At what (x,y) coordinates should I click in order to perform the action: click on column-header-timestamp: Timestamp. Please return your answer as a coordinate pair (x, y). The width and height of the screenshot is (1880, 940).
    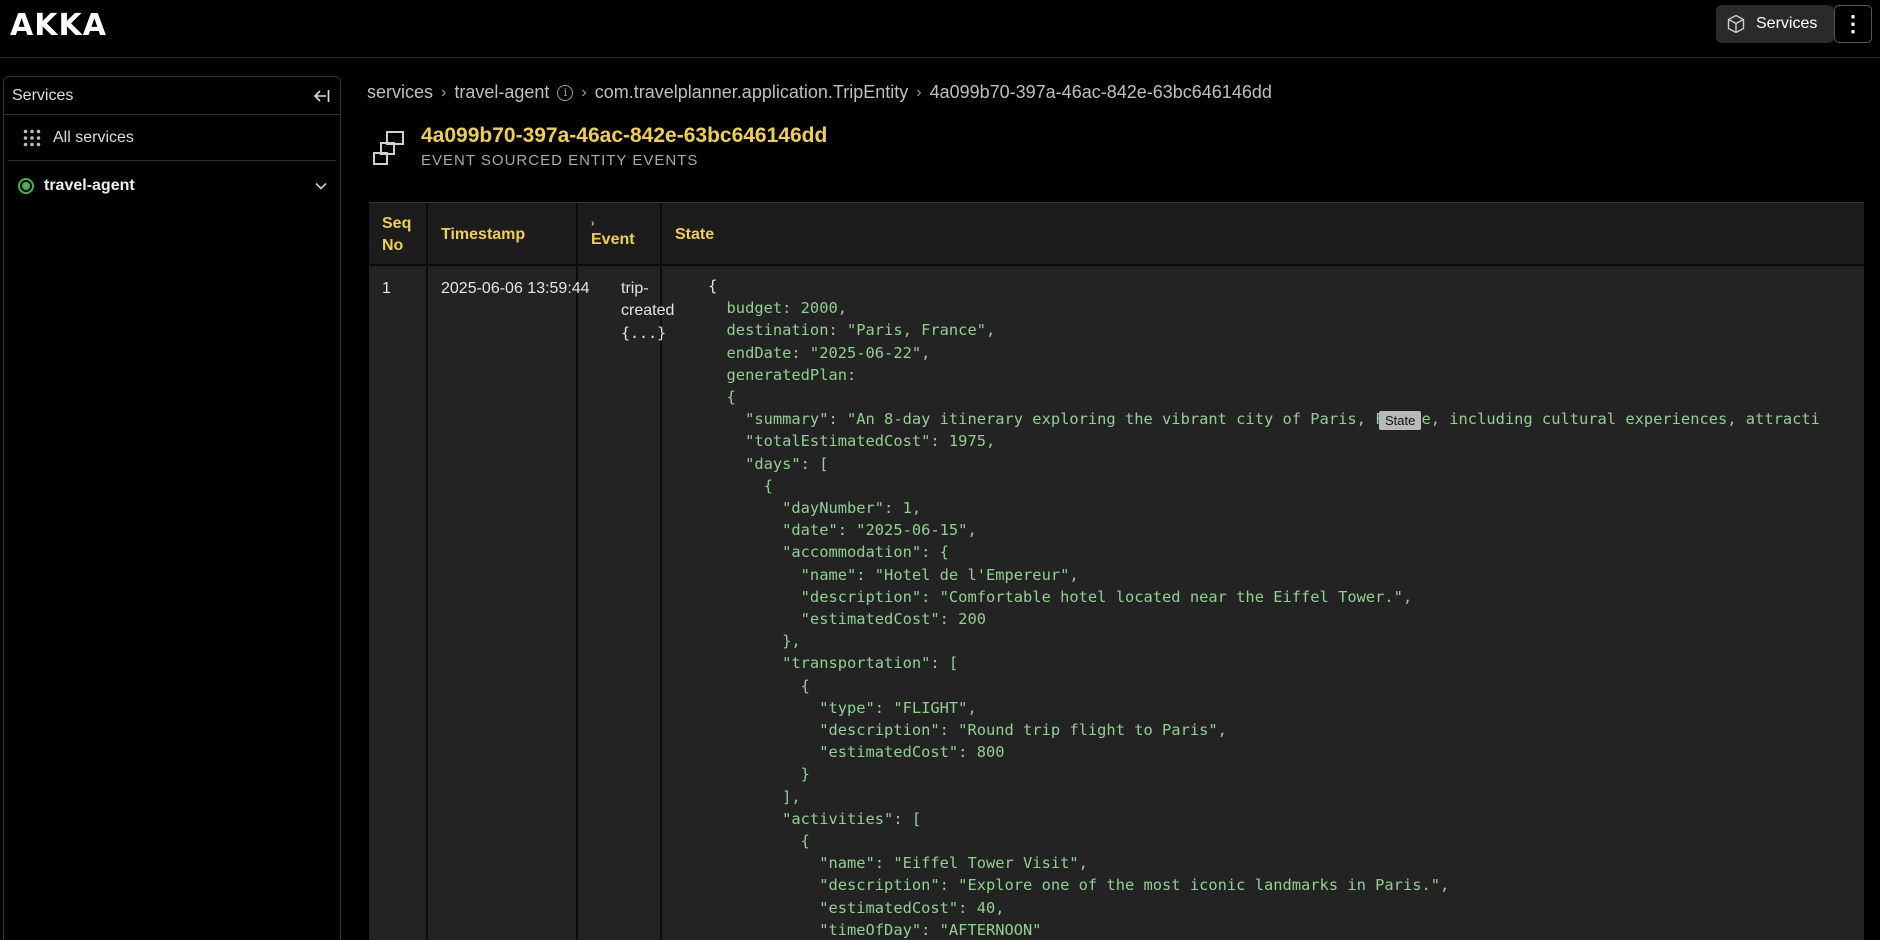
    Looking at the image, I should click on (502, 234).